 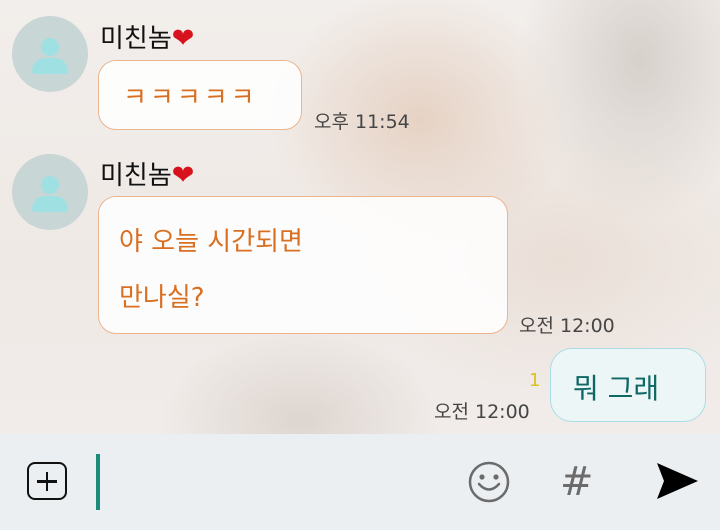 I want to click on message-text: 뭐 그래, so click(x=616, y=388).